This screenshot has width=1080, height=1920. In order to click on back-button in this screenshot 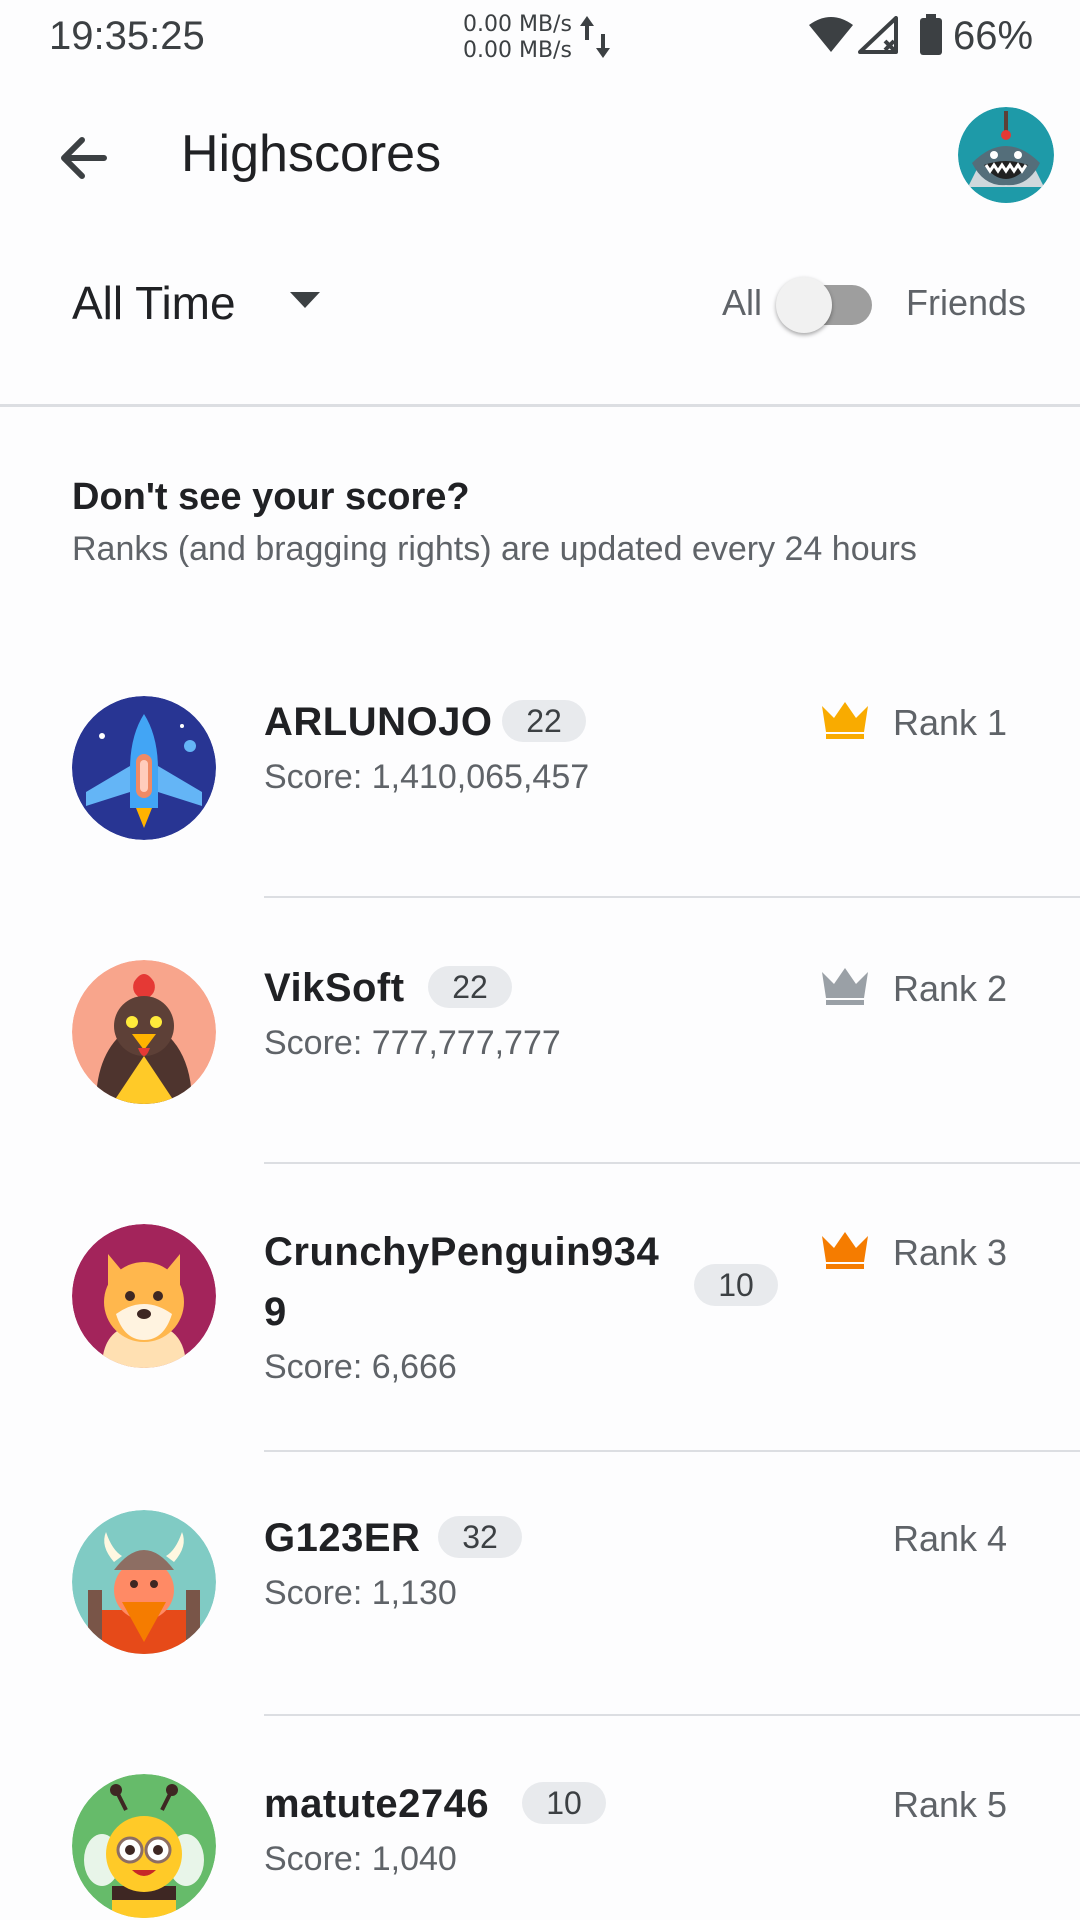, I will do `click(84, 158)`.